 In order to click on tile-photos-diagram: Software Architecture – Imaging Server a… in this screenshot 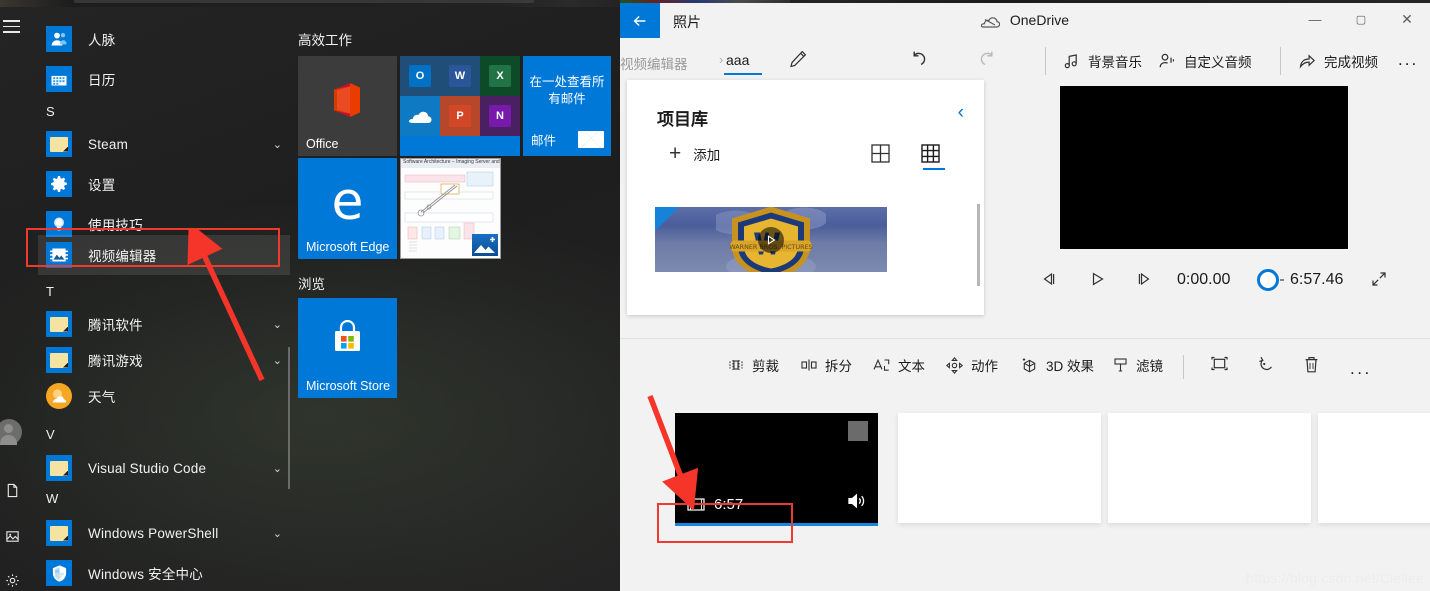, I will do `click(450, 208)`.